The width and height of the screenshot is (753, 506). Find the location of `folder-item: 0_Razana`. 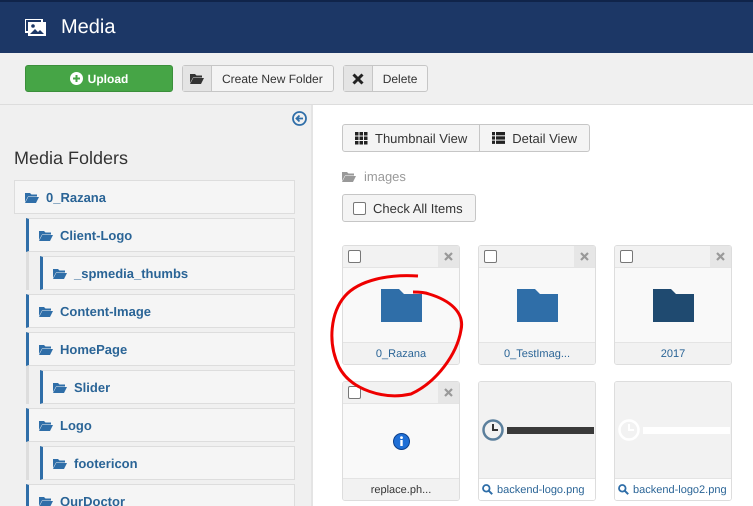

folder-item: 0_Razana is located at coordinates (154, 197).